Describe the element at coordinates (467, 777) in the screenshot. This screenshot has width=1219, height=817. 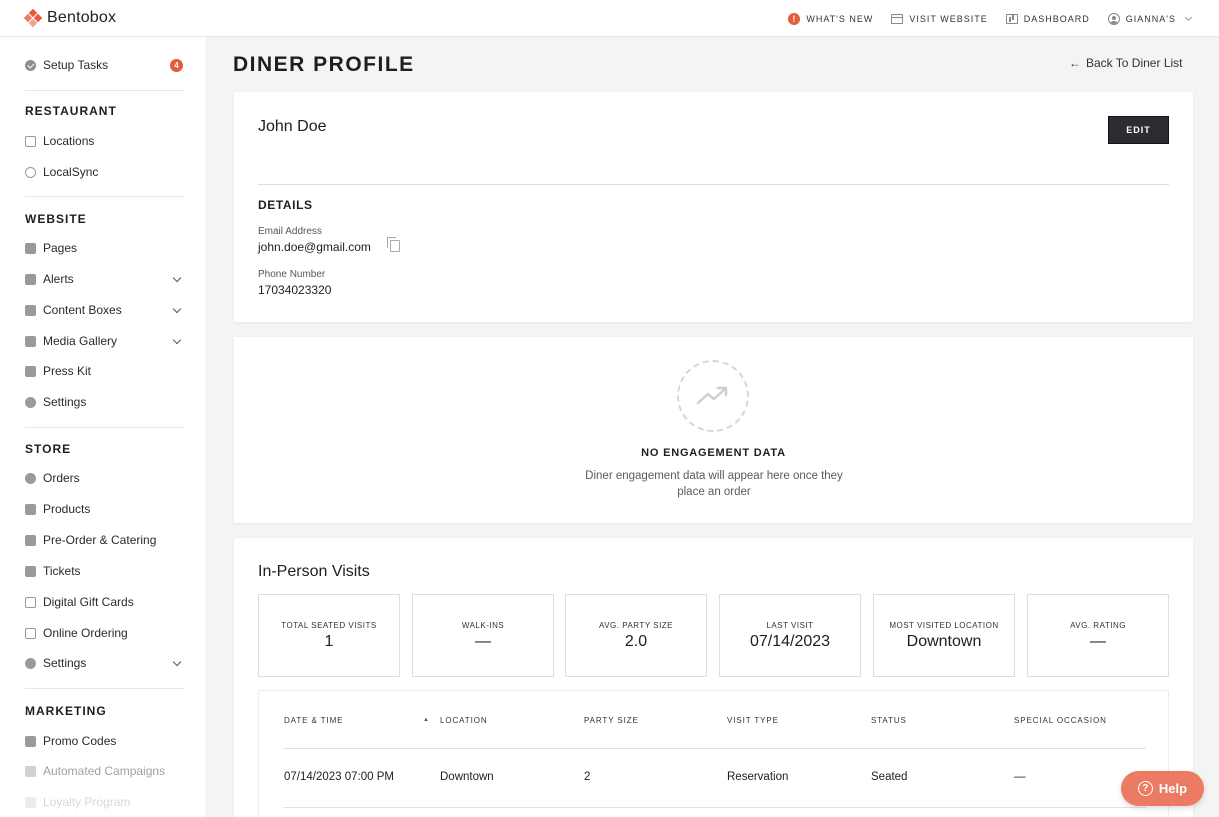
I see `cell-location: Downtown` at that location.